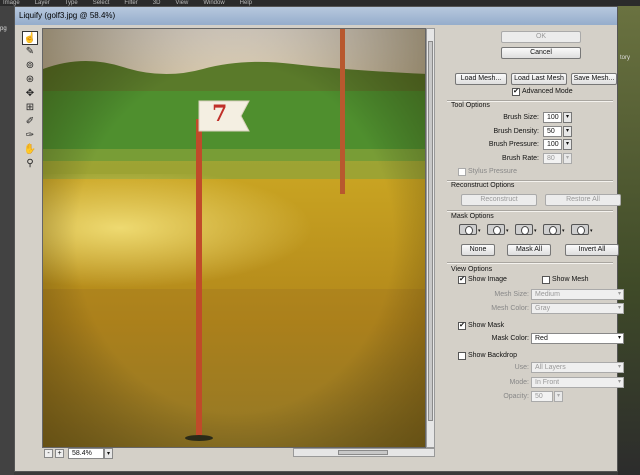  Describe the element at coordinates (496, 229) in the screenshot. I see `add-to-selection-icon` at that location.